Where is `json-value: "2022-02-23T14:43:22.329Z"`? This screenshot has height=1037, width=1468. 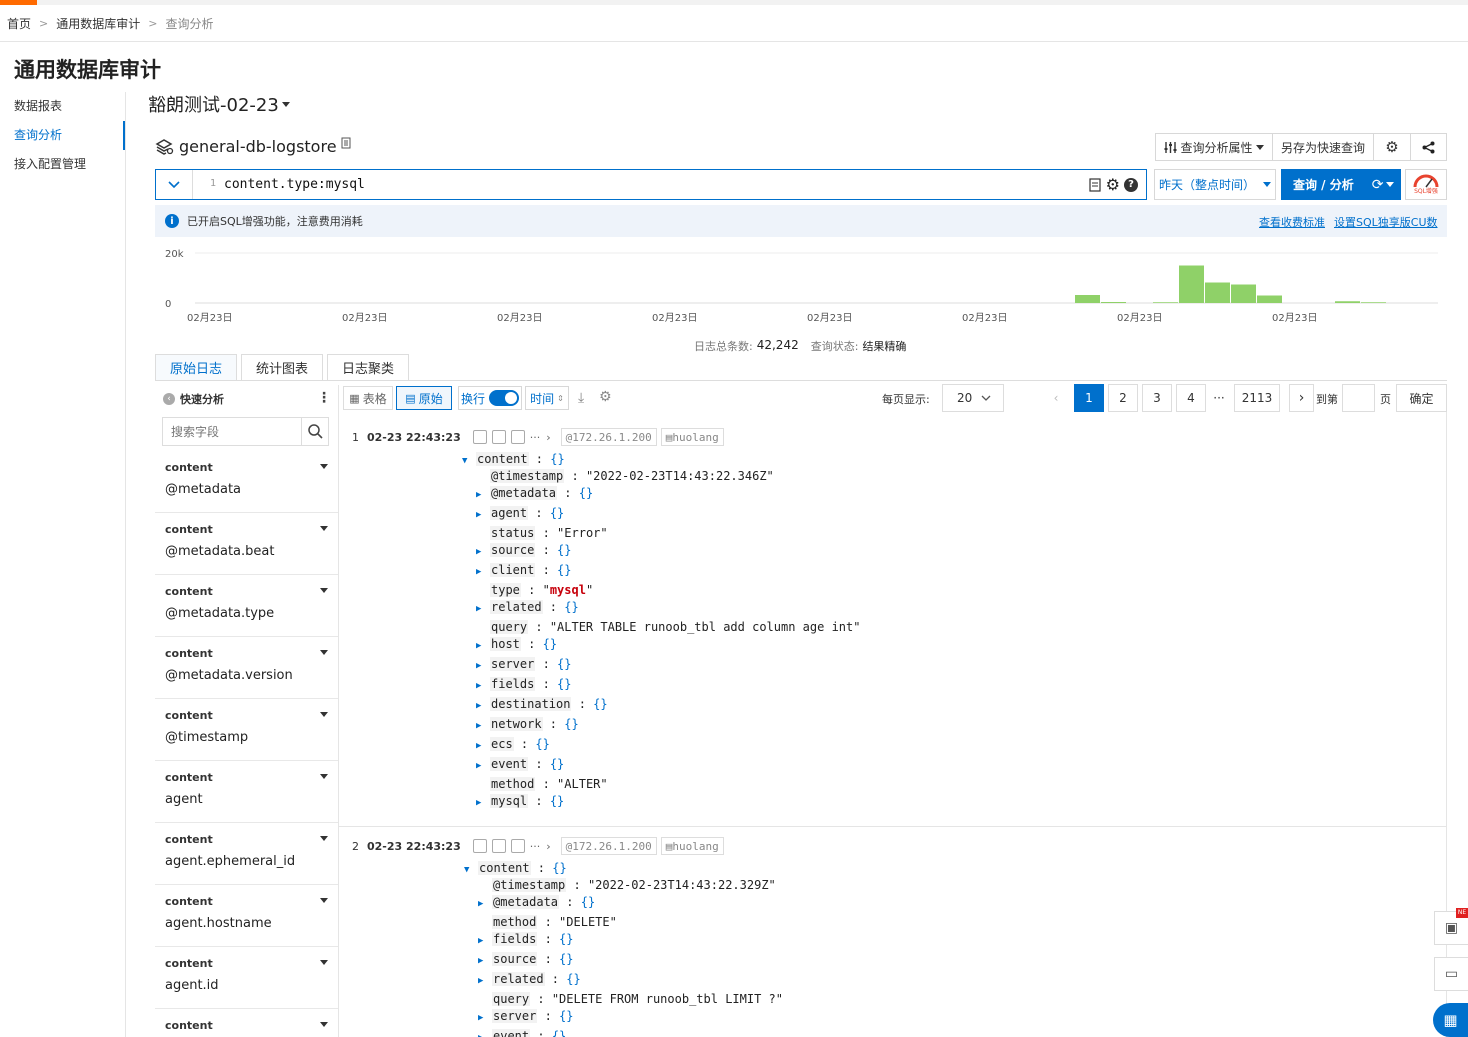 json-value: "2022-02-23T14:43:22.329Z" is located at coordinates (682, 885).